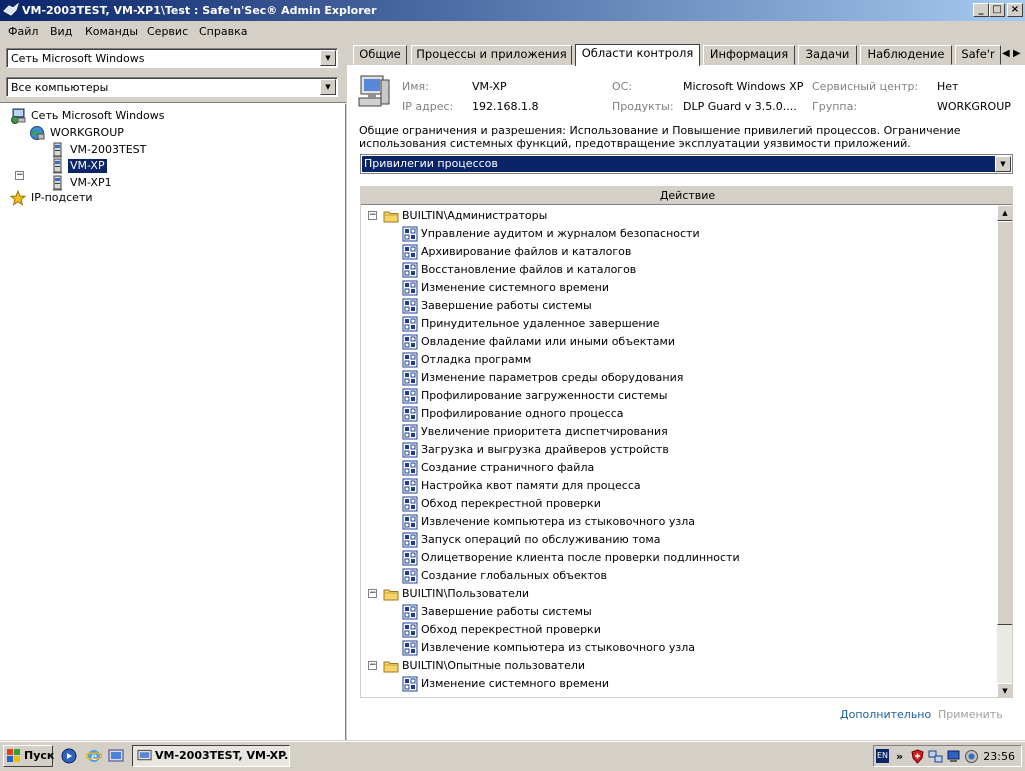  What do you see at coordinates (391, 217) in the screenshot?
I see `folder-icon` at bounding box center [391, 217].